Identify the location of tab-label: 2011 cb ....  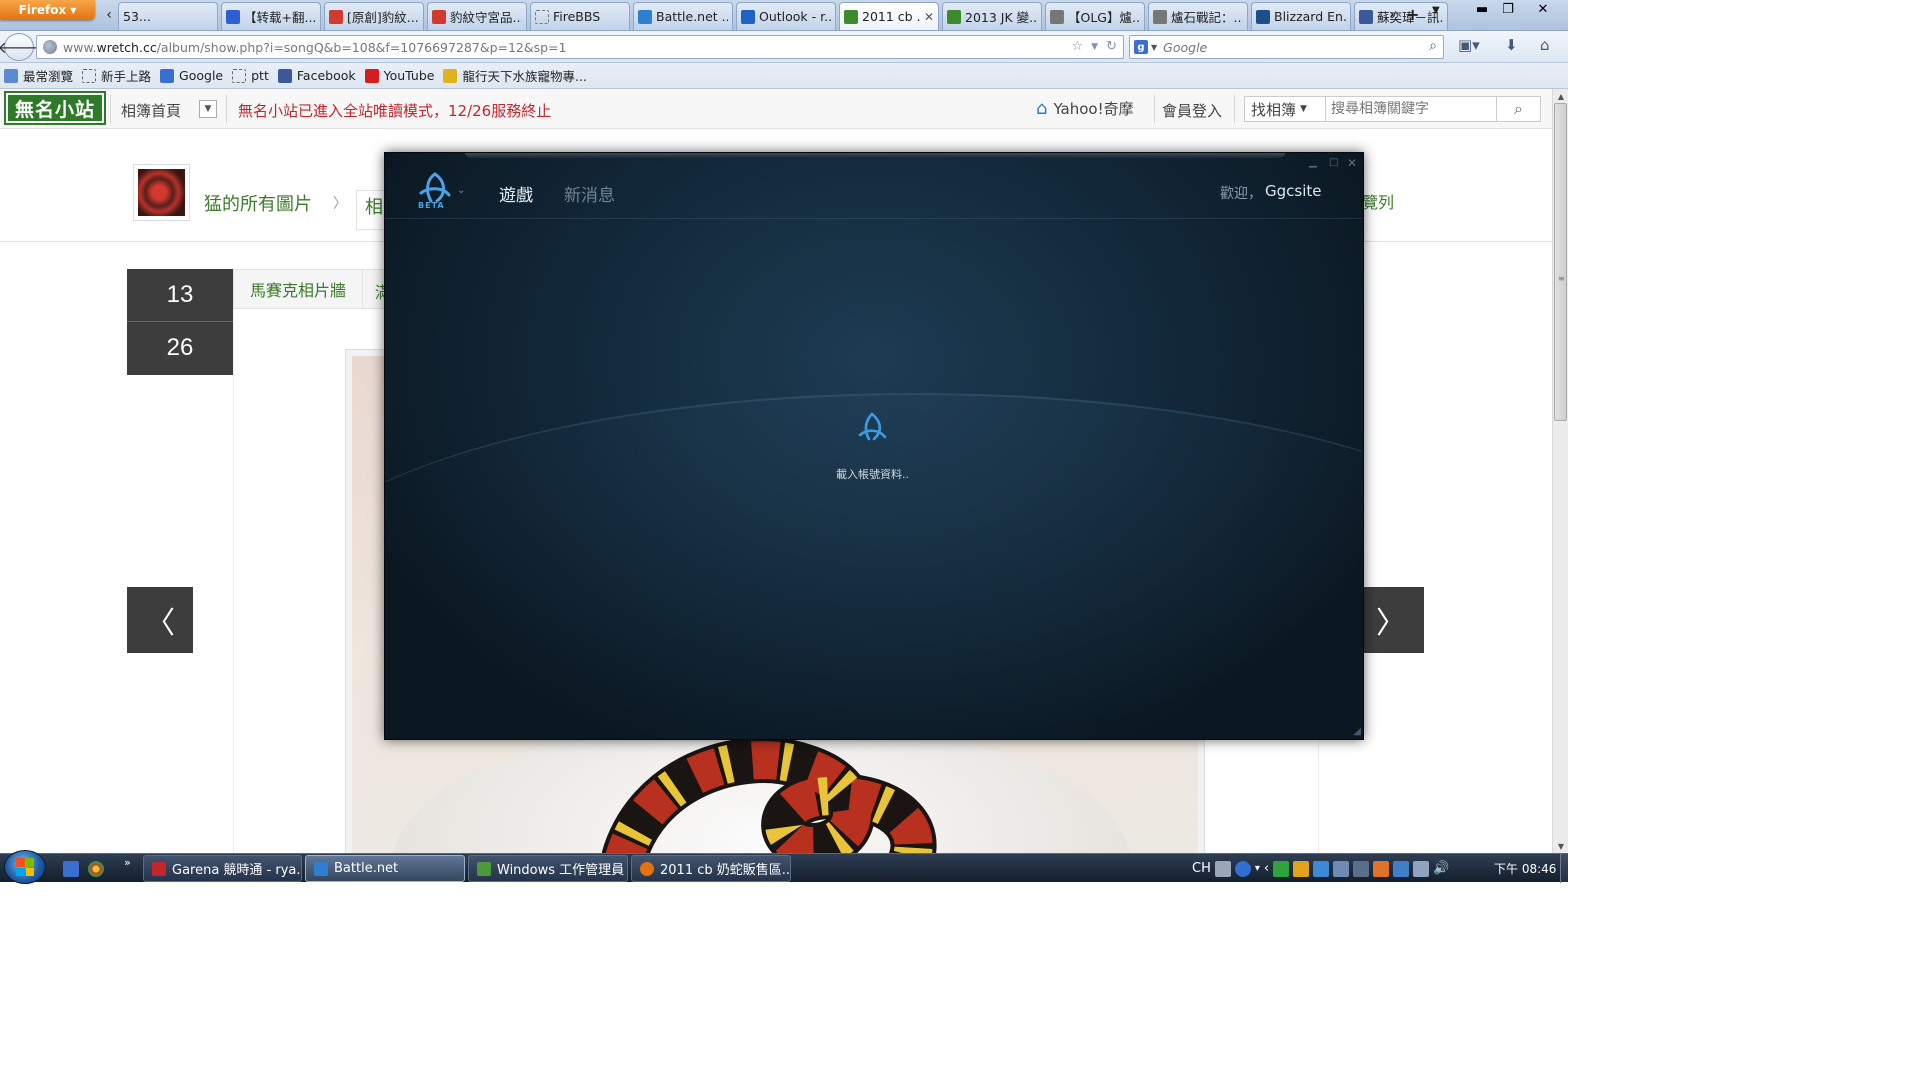
(891, 16).